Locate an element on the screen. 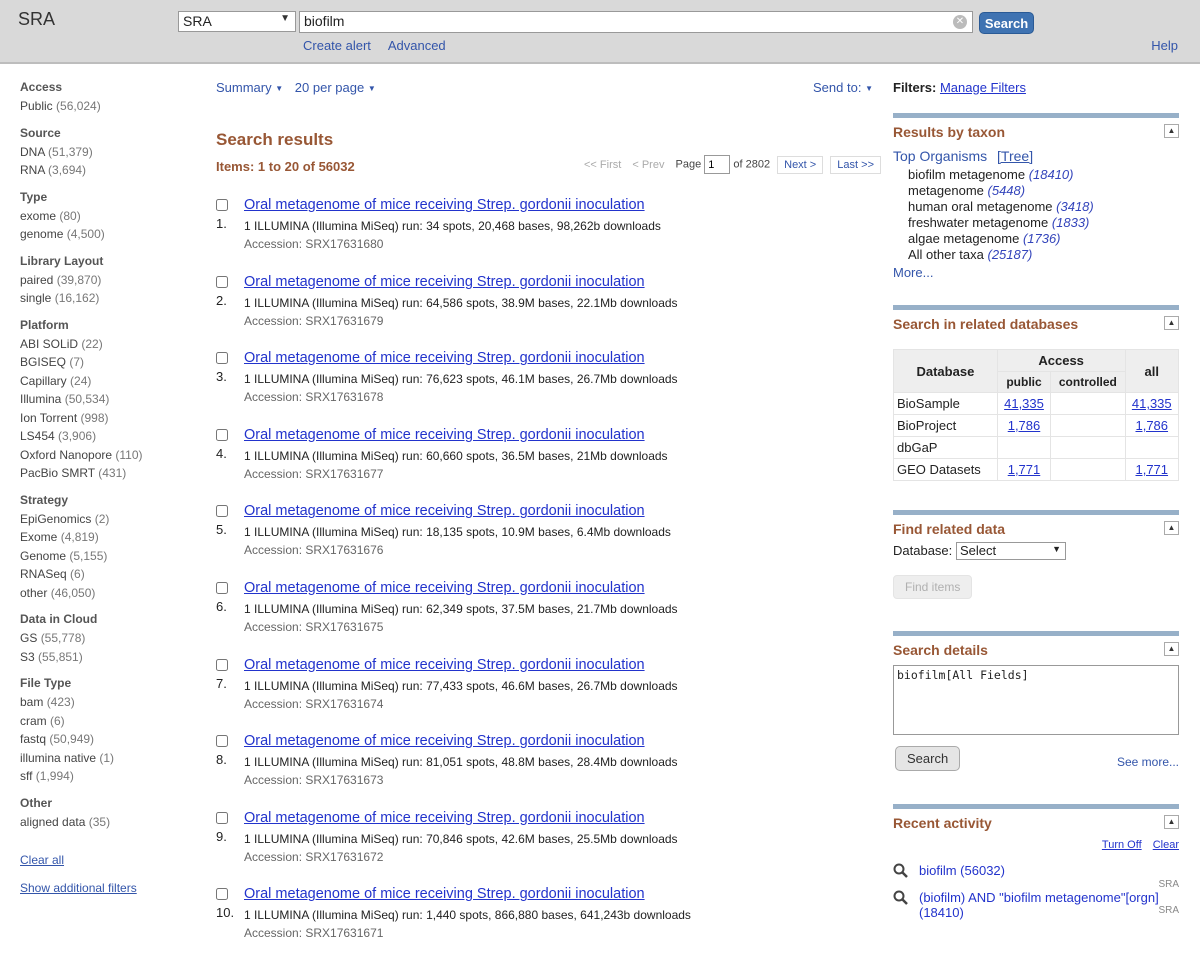 This screenshot has width=1200, height=963. facet-item: exome (80) is located at coordinates (105, 216).